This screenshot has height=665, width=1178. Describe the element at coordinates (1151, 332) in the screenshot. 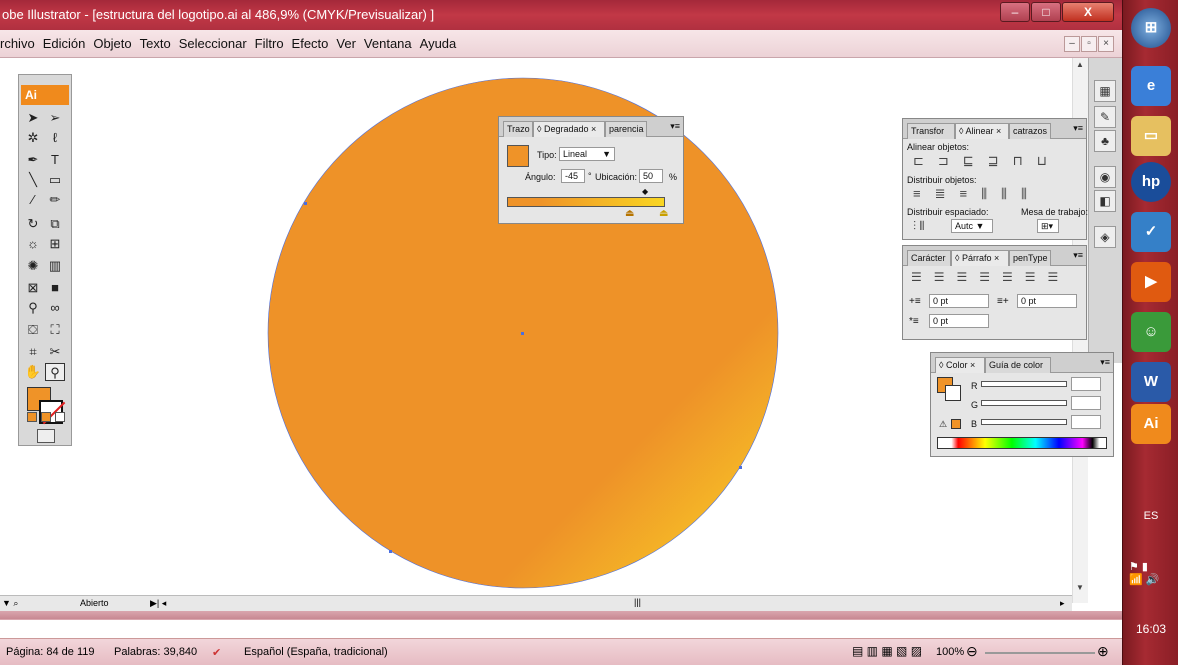

I see `messenger-icon: ☺` at that location.